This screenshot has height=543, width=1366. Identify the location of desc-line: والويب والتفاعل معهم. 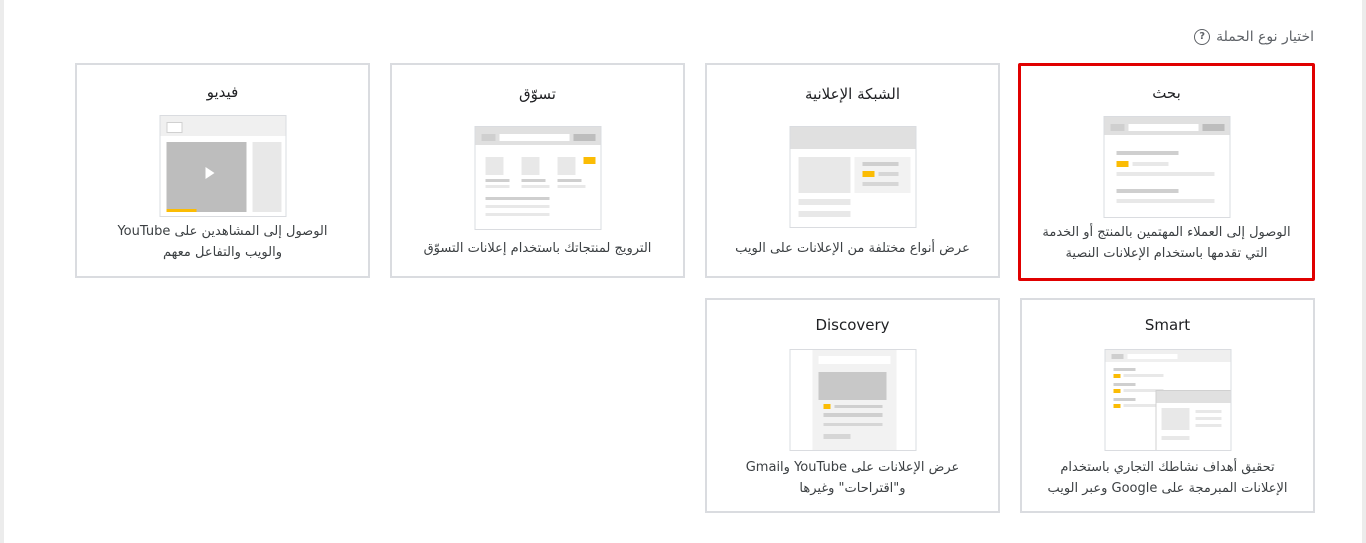
(222, 252).